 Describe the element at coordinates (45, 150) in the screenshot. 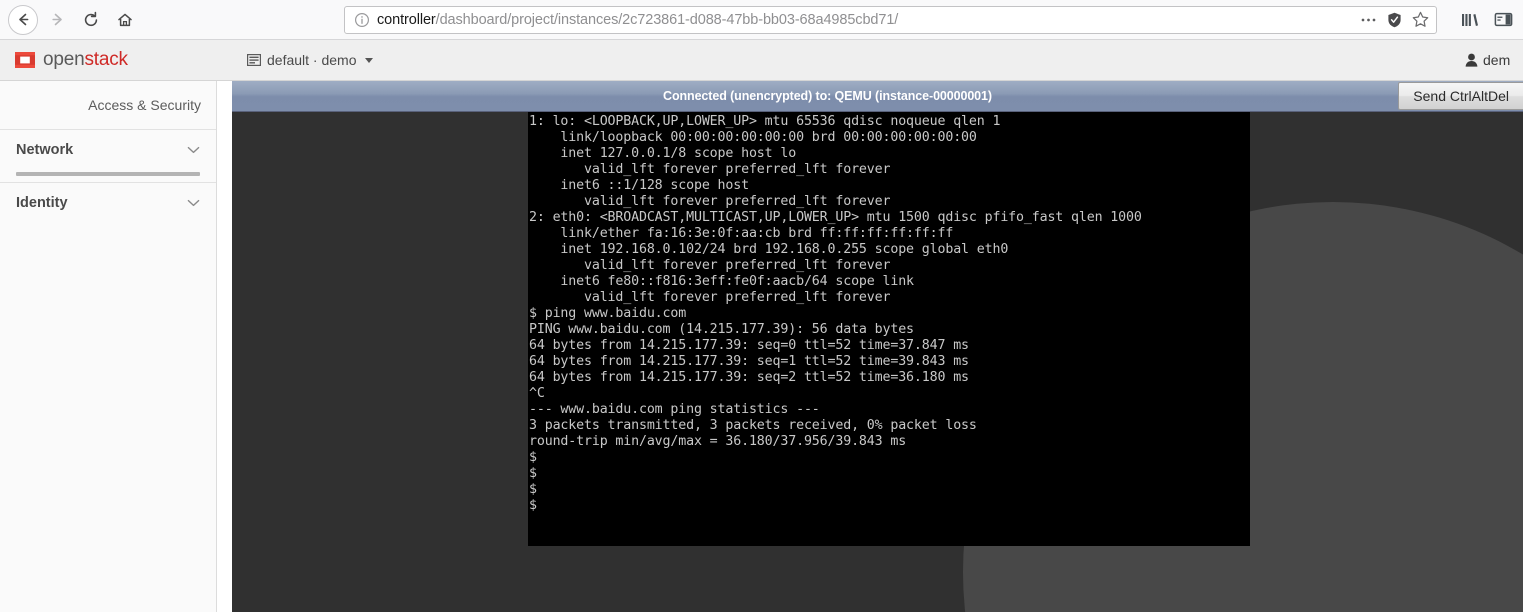

I see `sidebar-item-network-label: Network` at that location.